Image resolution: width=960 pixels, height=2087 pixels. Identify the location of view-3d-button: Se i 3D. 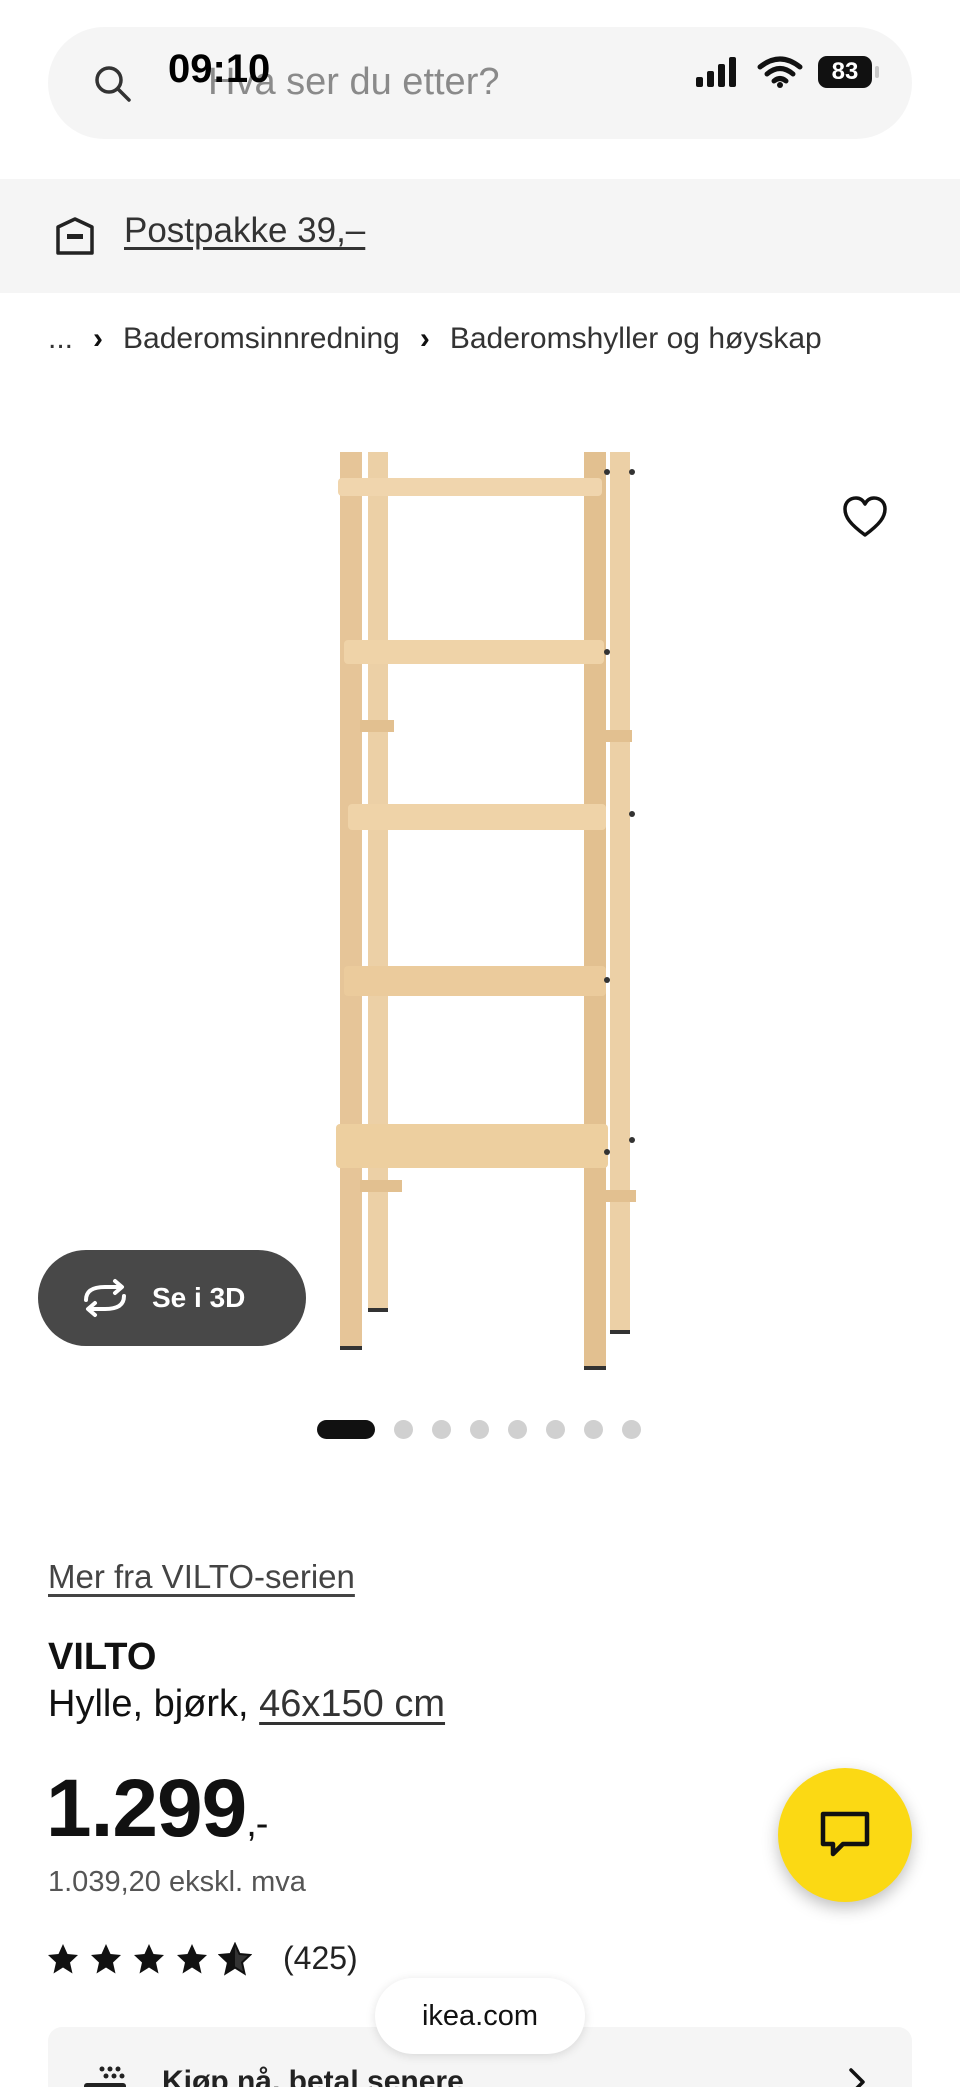
(172, 1298).